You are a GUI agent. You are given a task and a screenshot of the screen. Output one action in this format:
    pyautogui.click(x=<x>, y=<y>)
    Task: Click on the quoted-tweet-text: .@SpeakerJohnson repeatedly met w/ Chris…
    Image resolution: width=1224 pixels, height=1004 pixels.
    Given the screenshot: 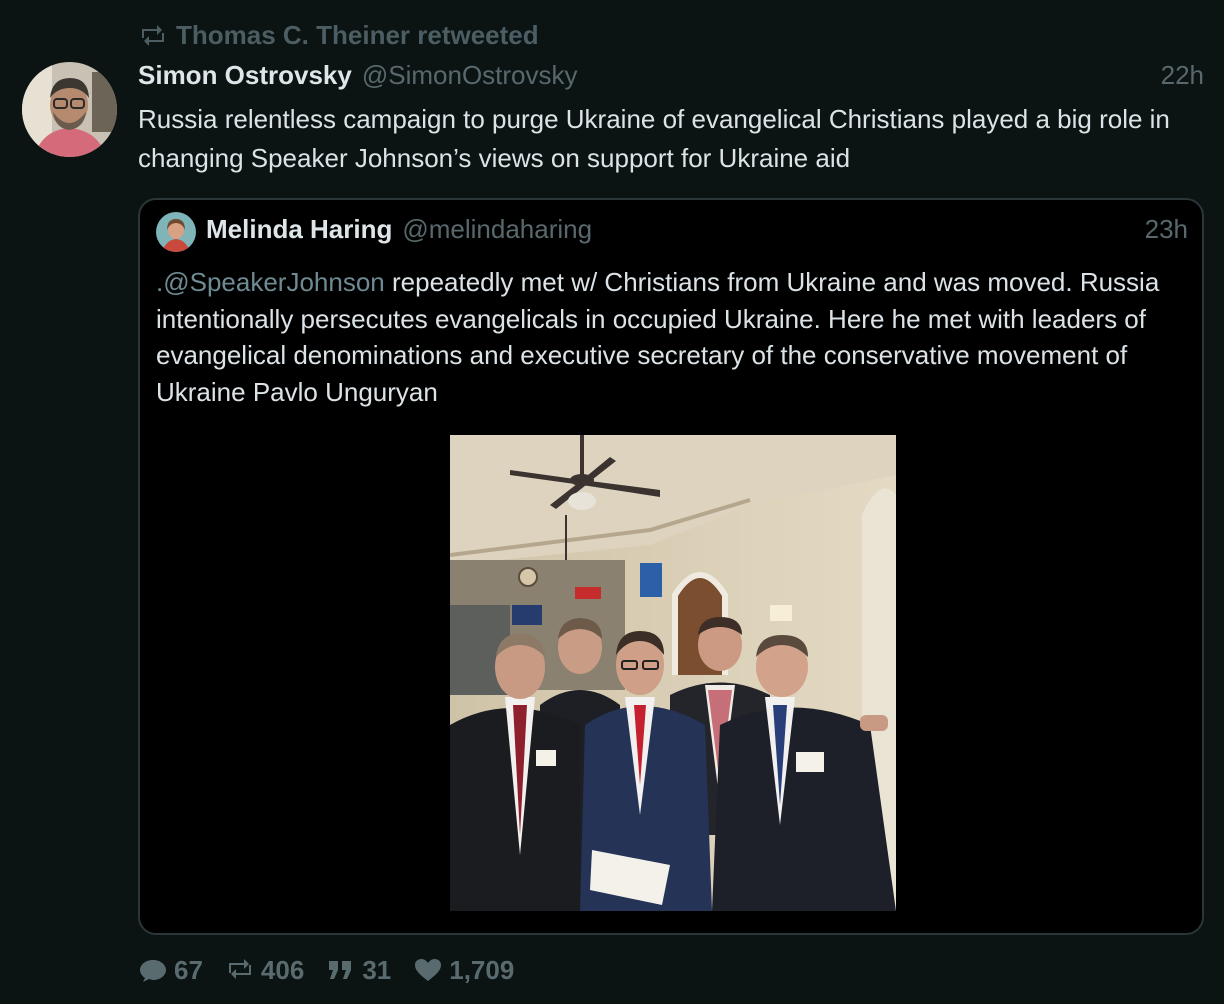 What is the action you would take?
    pyautogui.click(x=671, y=337)
    